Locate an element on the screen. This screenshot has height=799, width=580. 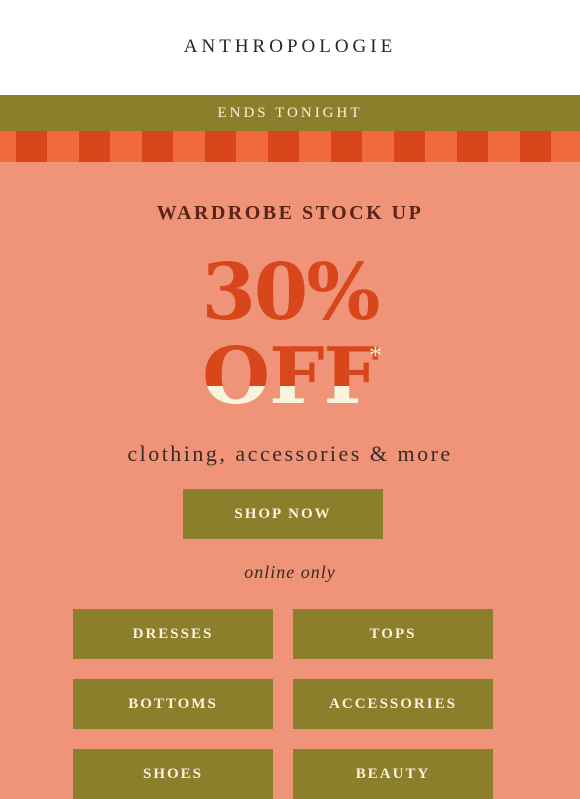
shop-now-button: SHOP NOW is located at coordinates (283, 514).